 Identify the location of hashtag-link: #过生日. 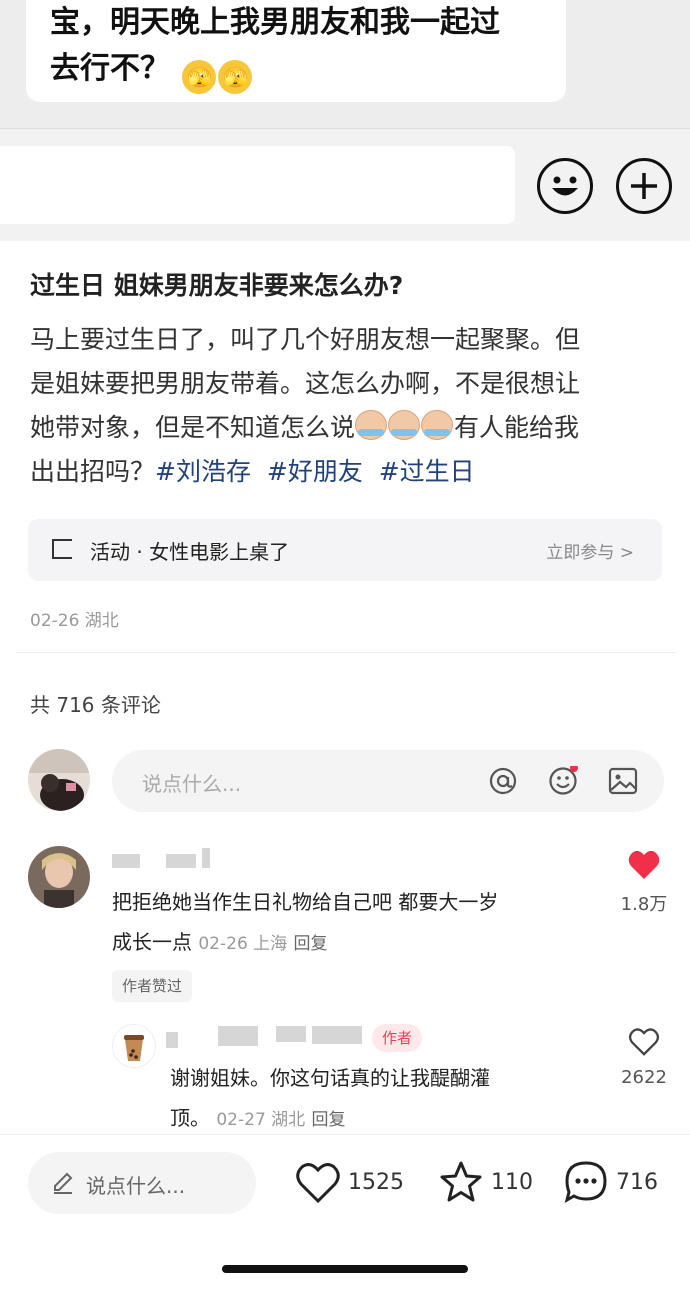
(427, 471).